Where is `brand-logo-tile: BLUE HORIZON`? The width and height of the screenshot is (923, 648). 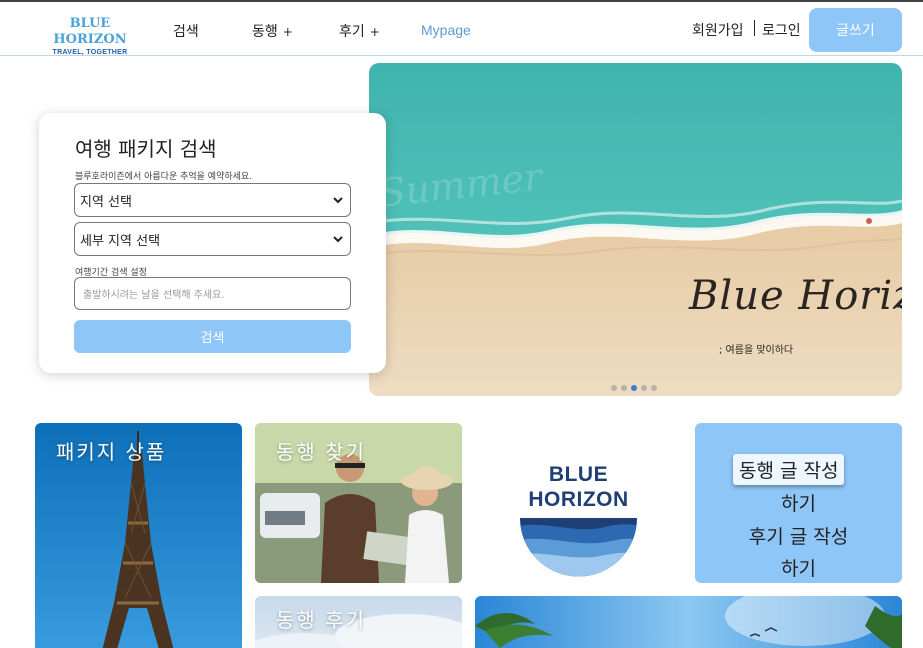 brand-logo-tile: BLUE HORIZON is located at coordinates (578, 503).